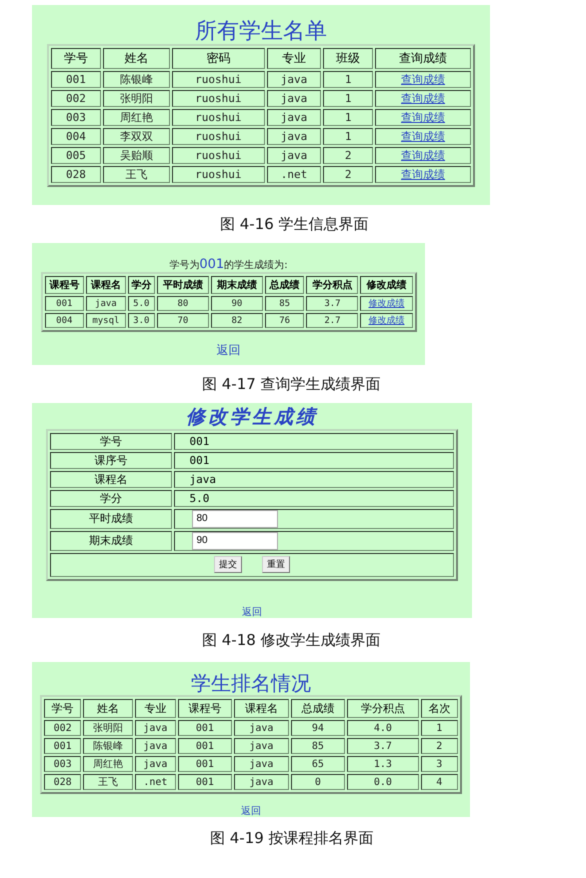 This screenshot has height=878, width=586. What do you see at coordinates (383, 764) in the screenshot?
I see `table-cell: 1.3` at bounding box center [383, 764].